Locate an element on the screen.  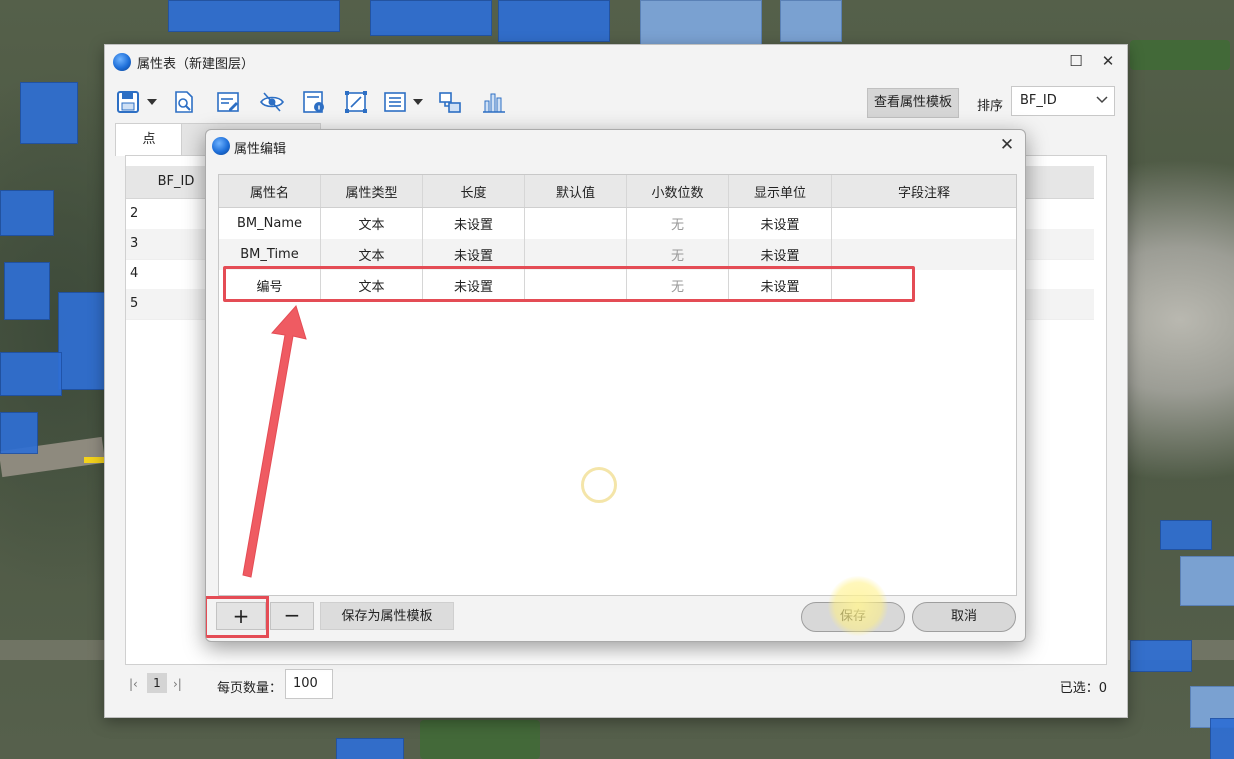
field-decimals: 无 is located at coordinates (678, 223).